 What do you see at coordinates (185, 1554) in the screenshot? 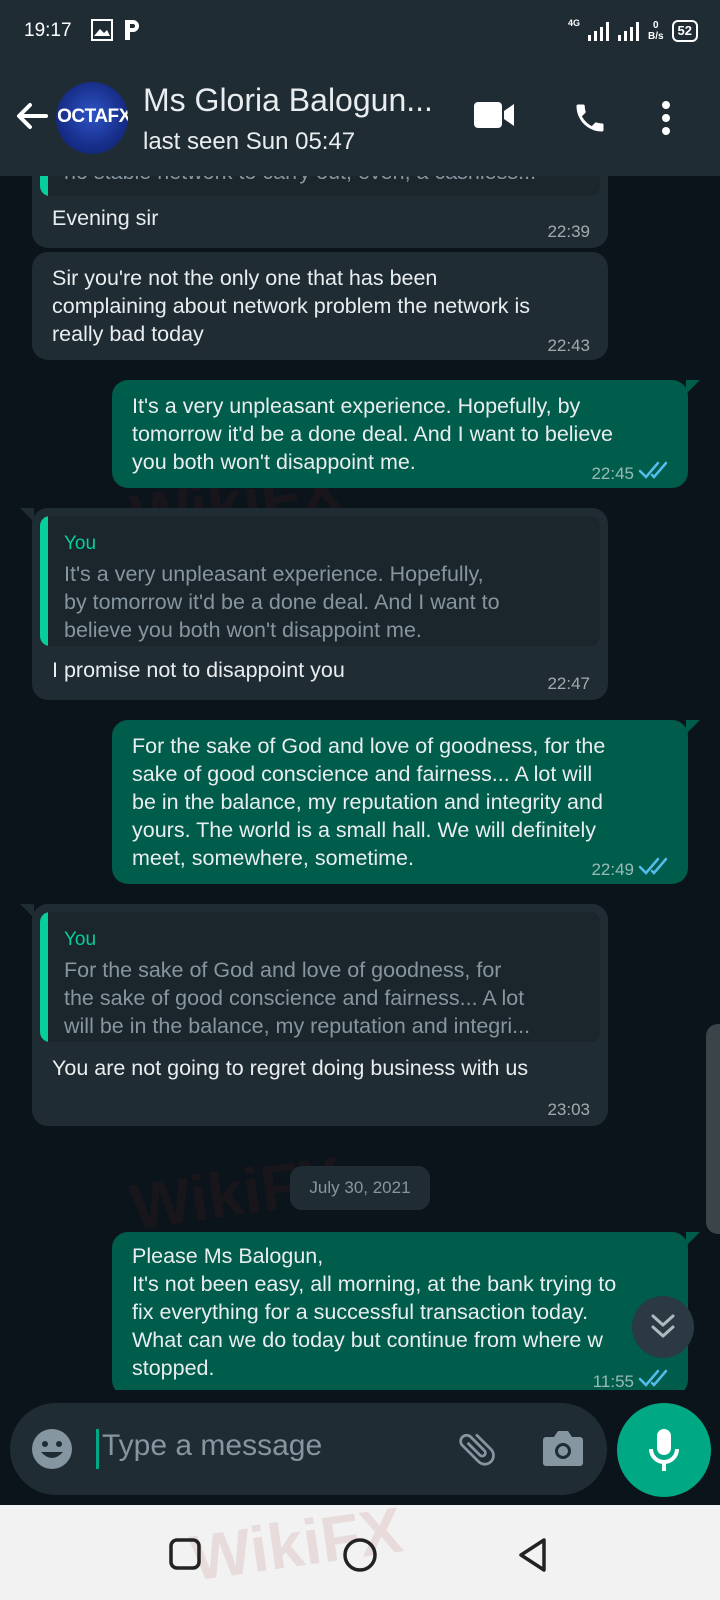
I see `recents-icon` at bounding box center [185, 1554].